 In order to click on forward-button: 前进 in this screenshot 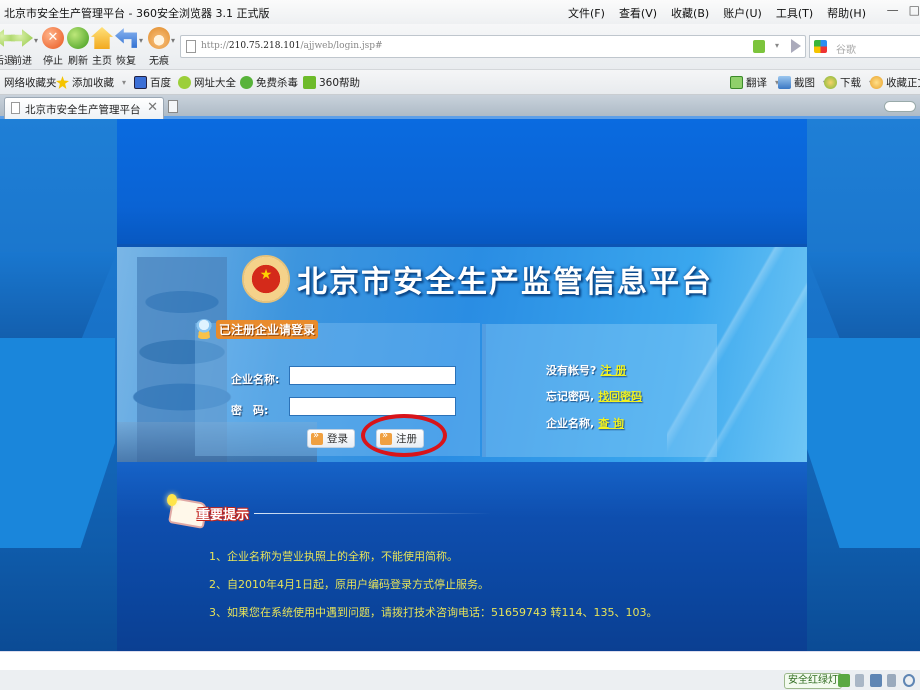, I will do `click(22, 47)`.